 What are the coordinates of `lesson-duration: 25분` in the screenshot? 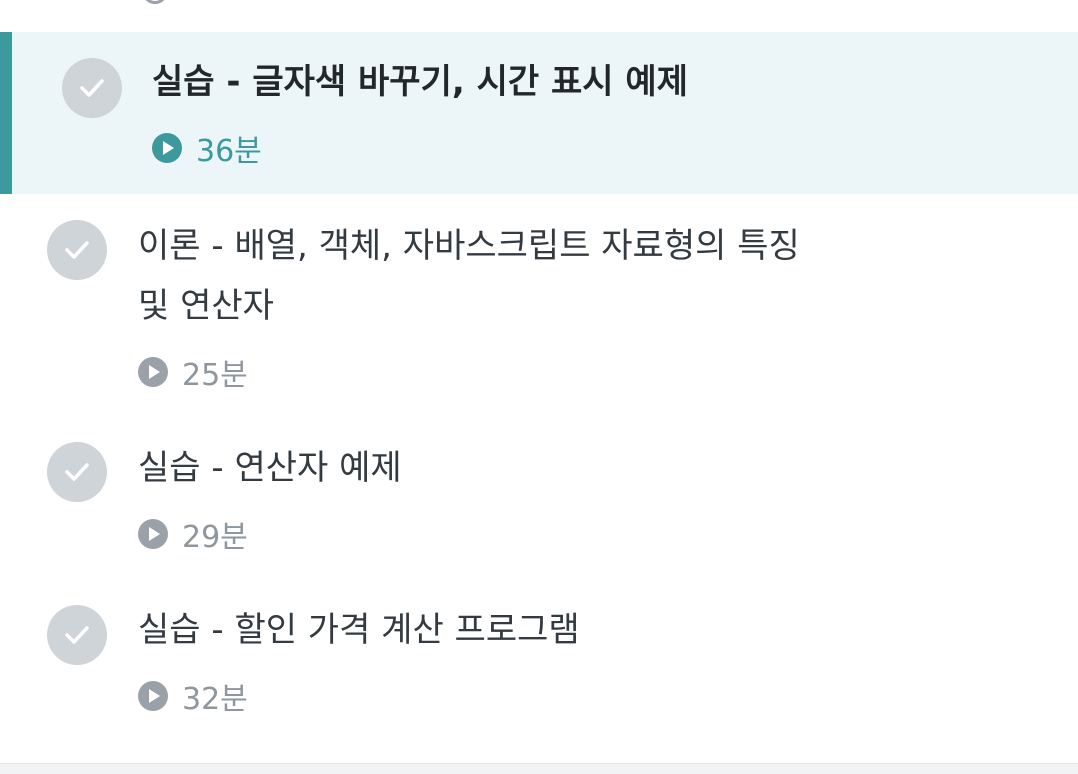 It's located at (193, 372).